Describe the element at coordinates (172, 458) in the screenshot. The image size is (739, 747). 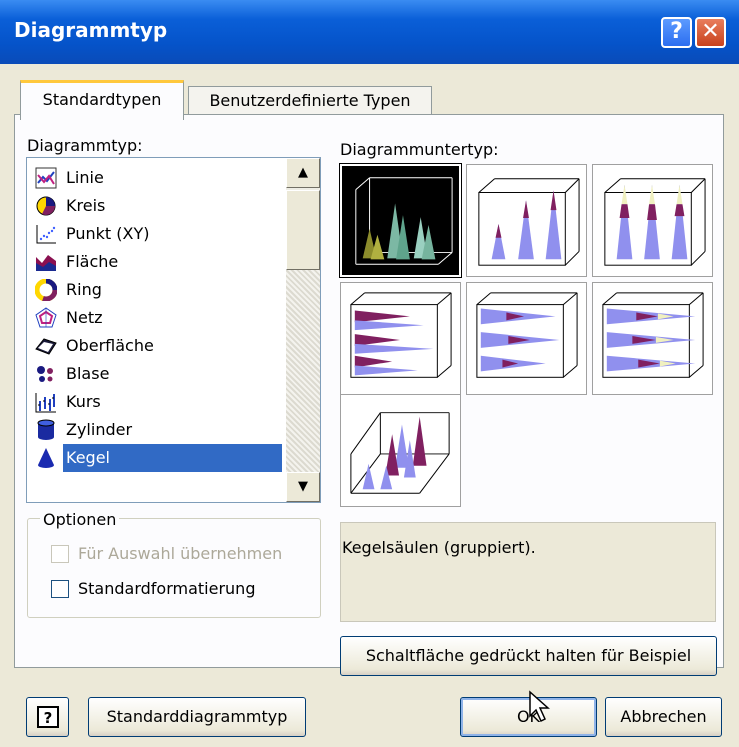
I see `list-item-label: Kegel` at that location.